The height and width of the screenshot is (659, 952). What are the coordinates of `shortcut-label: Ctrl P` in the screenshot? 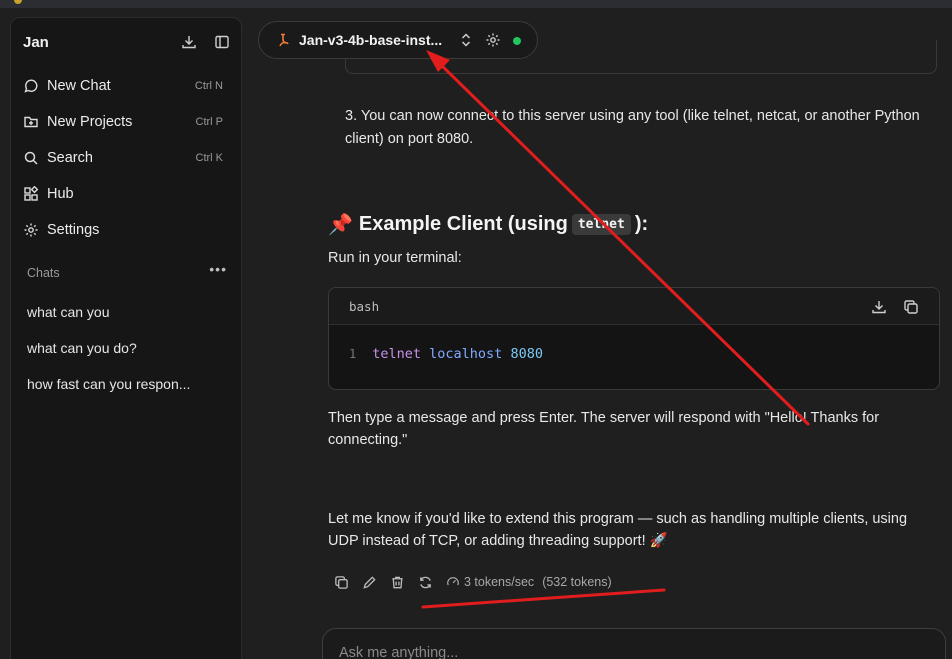 It's located at (209, 122).